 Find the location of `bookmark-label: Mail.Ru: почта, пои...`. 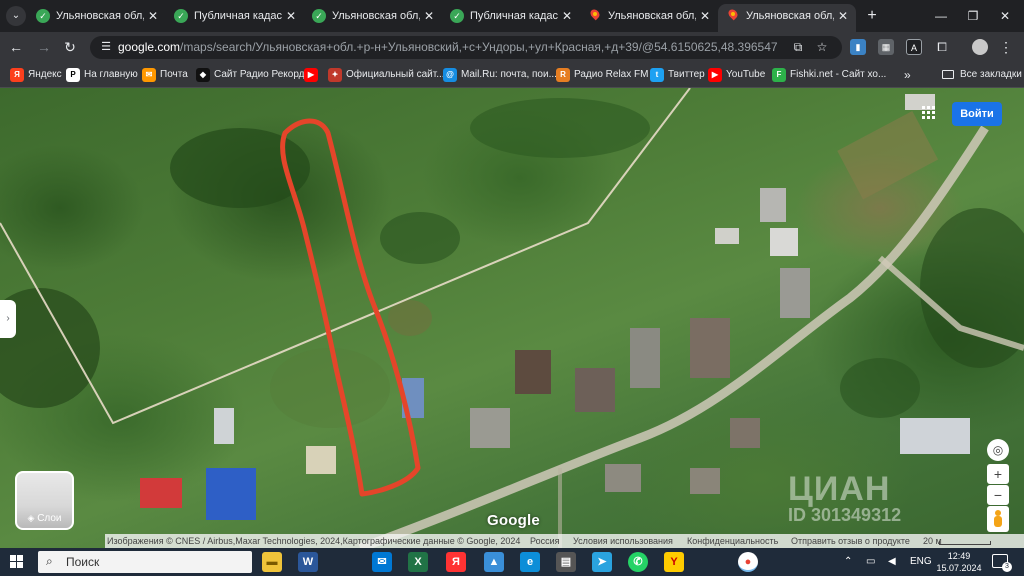

bookmark-label: Mail.Ru: почта, пои... is located at coordinates (509, 74).